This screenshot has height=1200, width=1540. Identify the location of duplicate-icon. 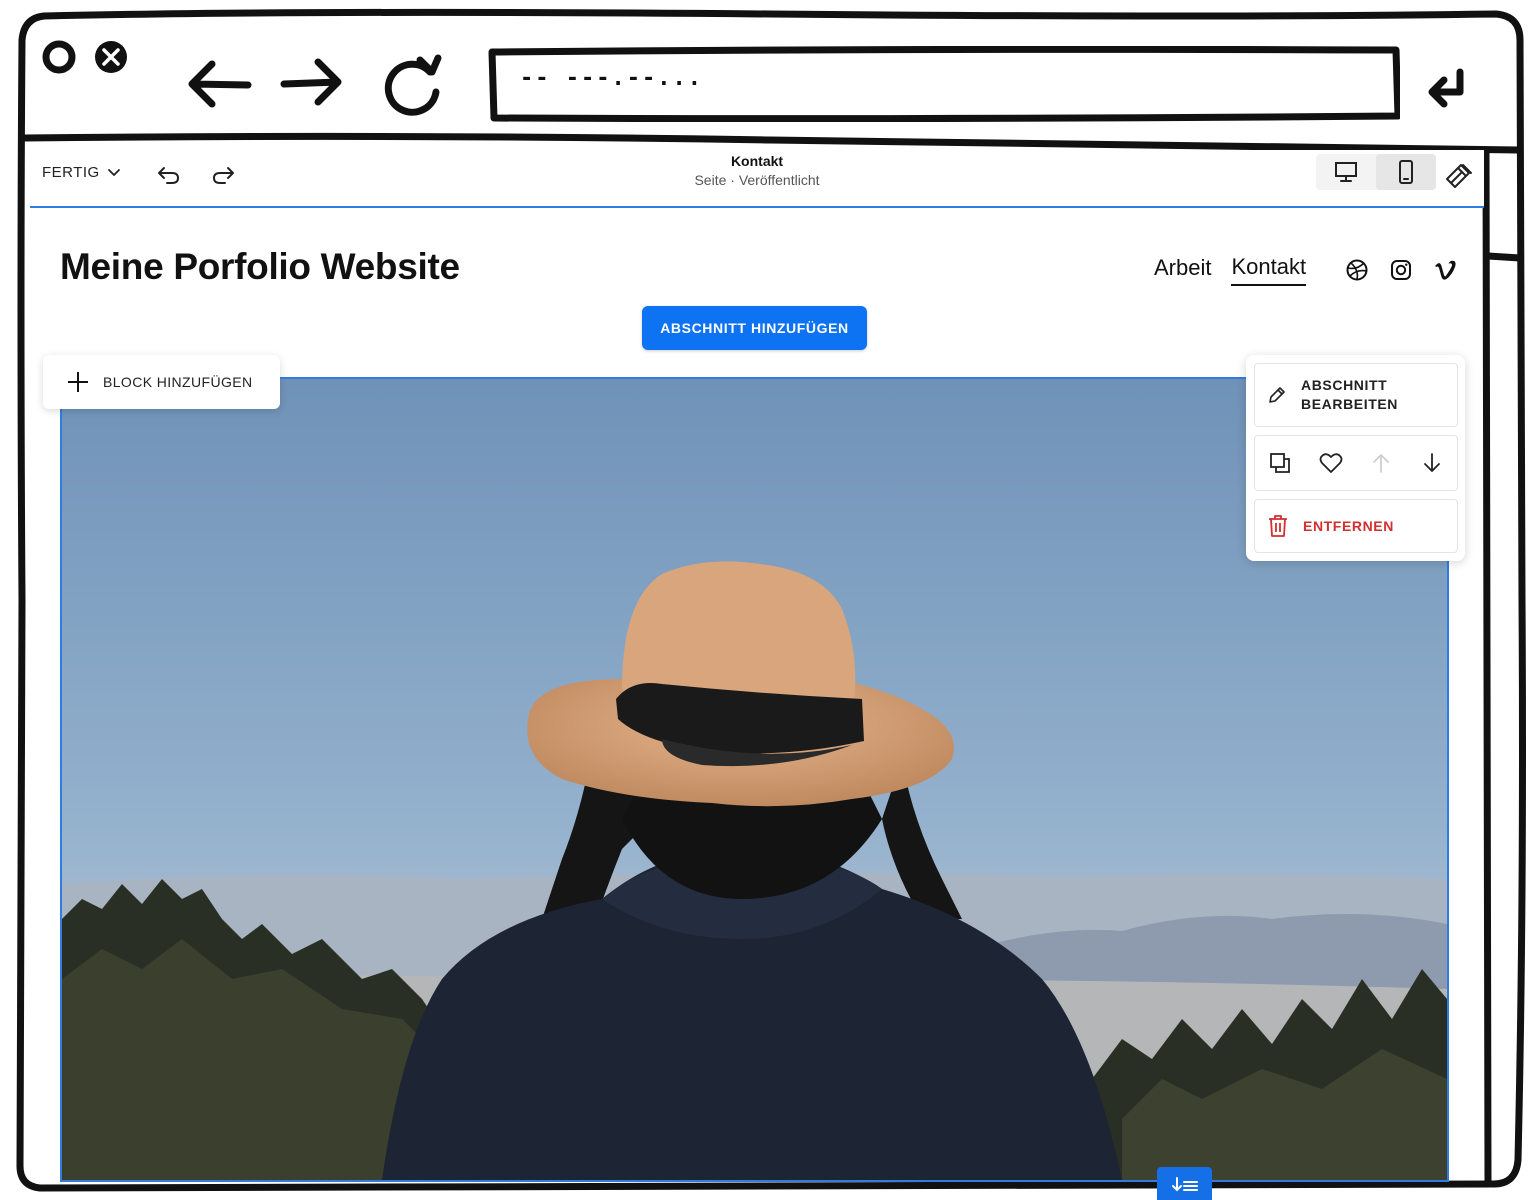
(1280, 463).